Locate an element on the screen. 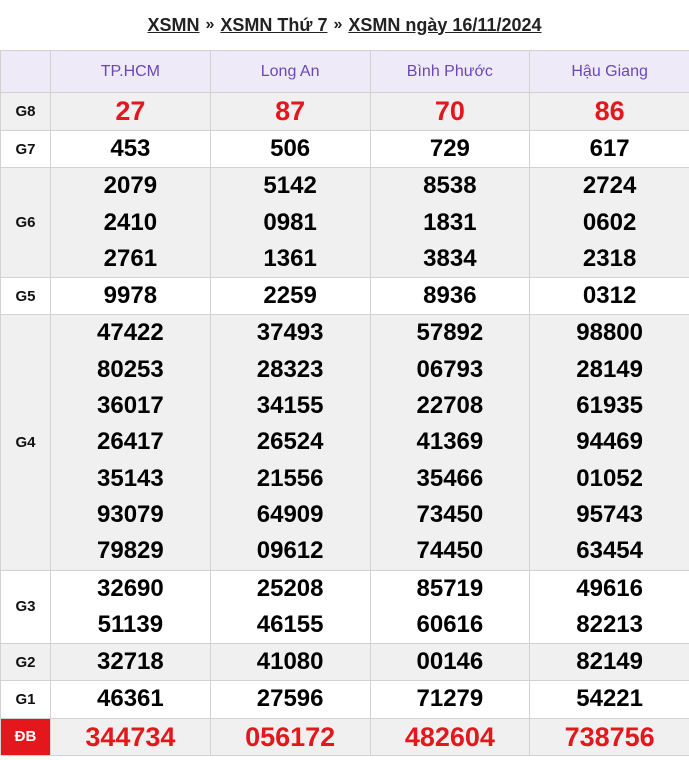 This screenshot has width=689, height=760. prize-number: 26524 is located at coordinates (290, 442).